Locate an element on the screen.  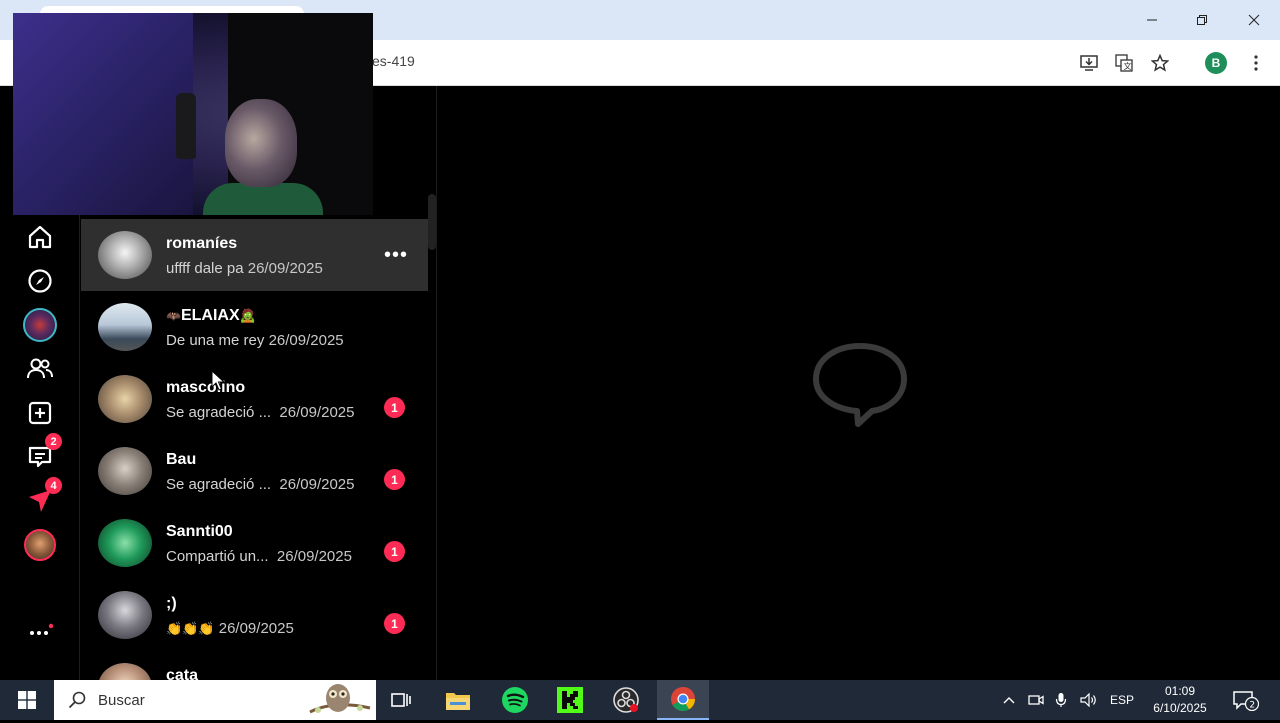
conversation-name: Bau is located at coordinates (181, 459).